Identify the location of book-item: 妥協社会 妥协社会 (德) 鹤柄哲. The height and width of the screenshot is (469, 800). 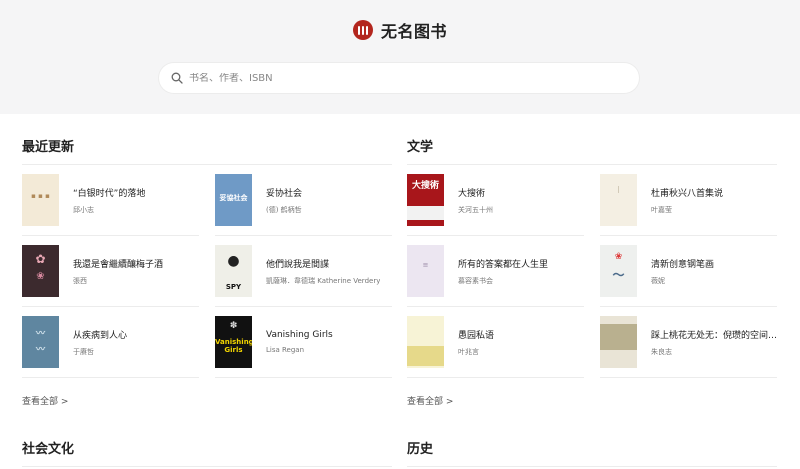
(303, 200).